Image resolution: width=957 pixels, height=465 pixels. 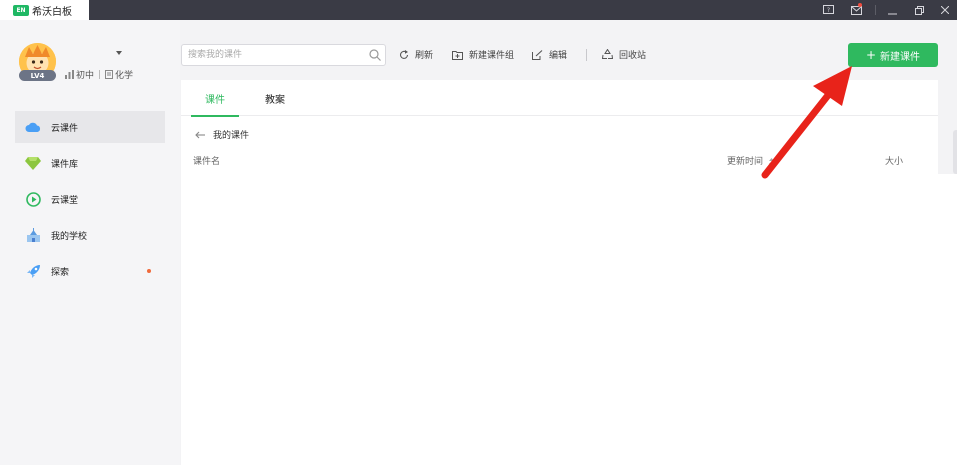 I want to click on plus-icon: +, so click(x=871, y=55).